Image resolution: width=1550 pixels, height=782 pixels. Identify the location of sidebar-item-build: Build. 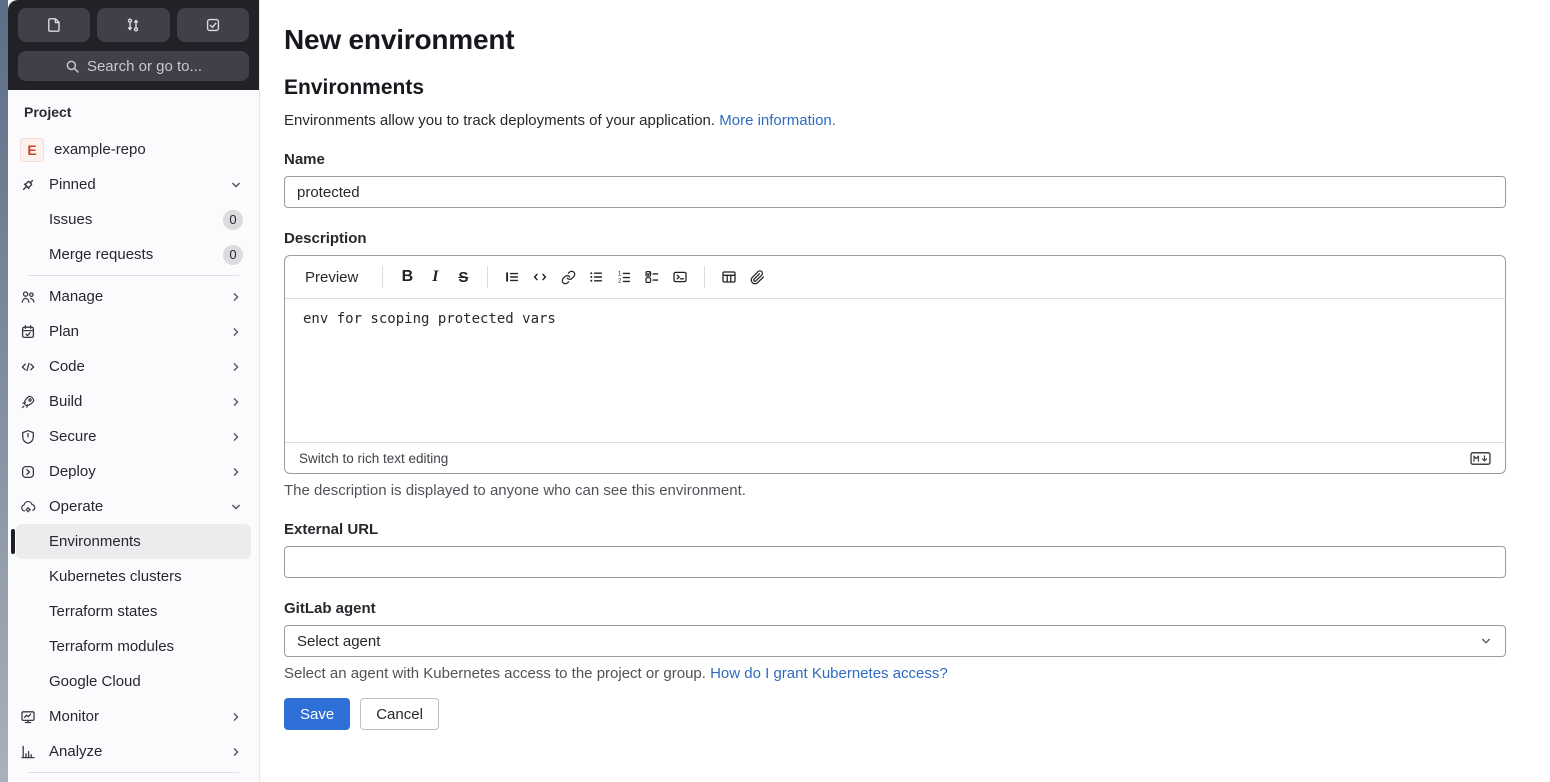
(133, 401).